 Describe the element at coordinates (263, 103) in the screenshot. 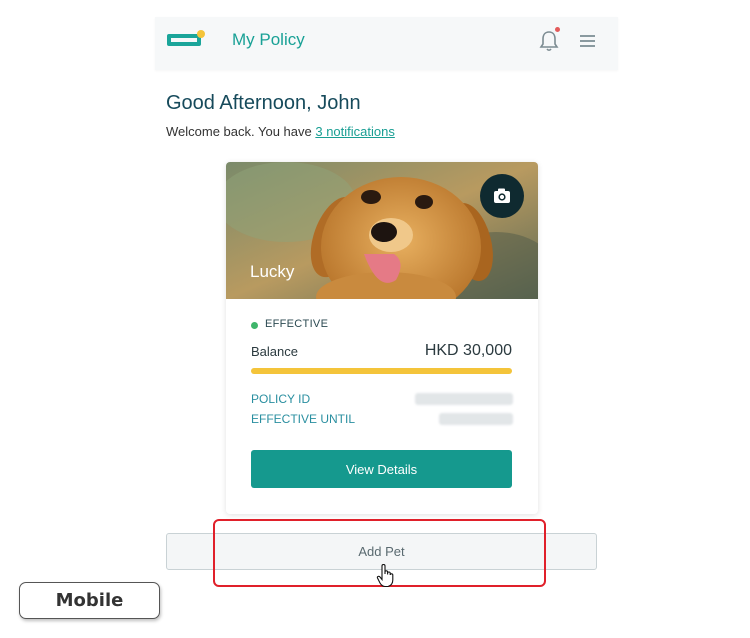

I see `greeting-title: Good Afternoon, John` at that location.